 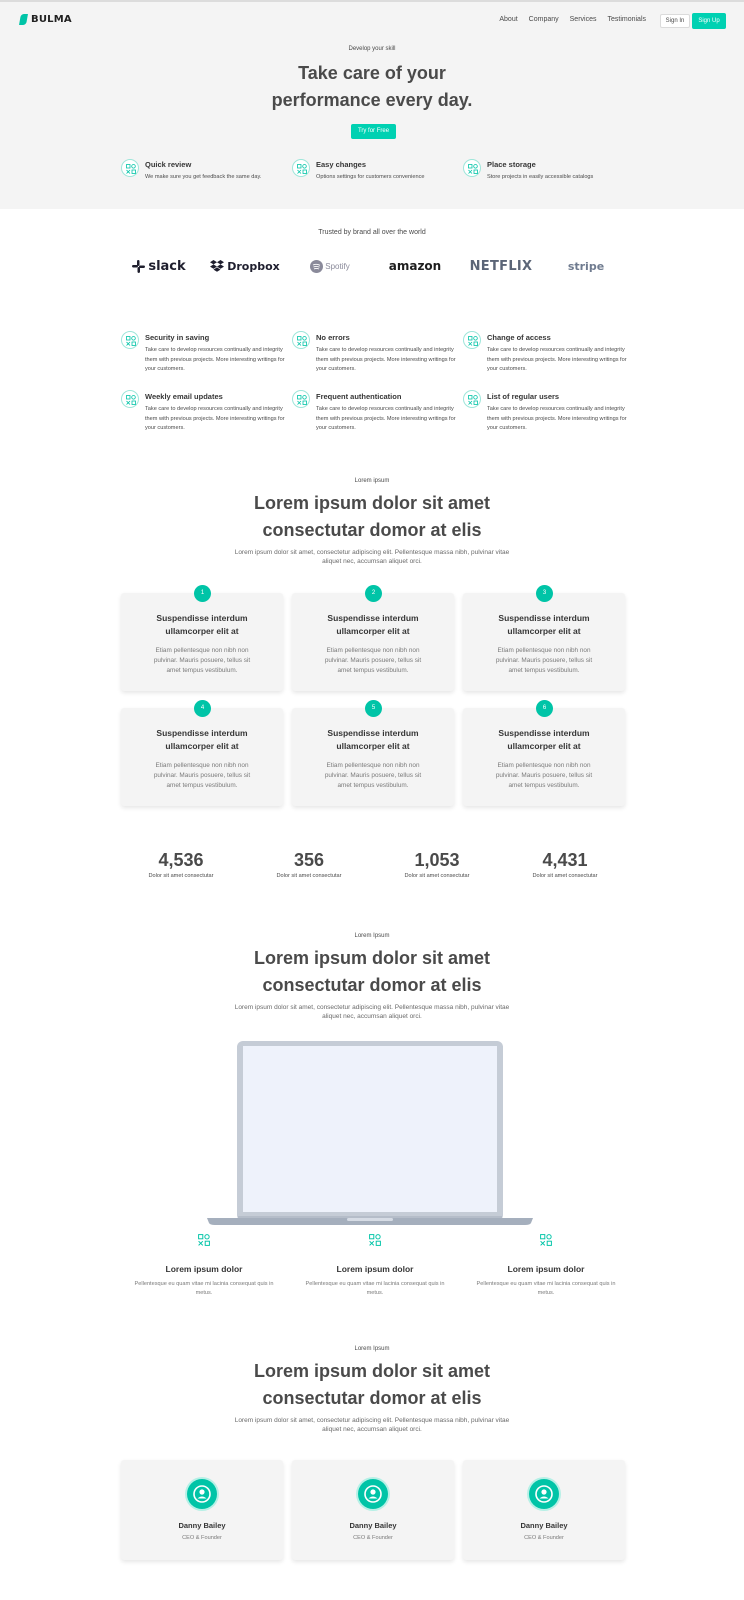 I want to click on brand-netflix: NETFLIX, so click(x=501, y=266).